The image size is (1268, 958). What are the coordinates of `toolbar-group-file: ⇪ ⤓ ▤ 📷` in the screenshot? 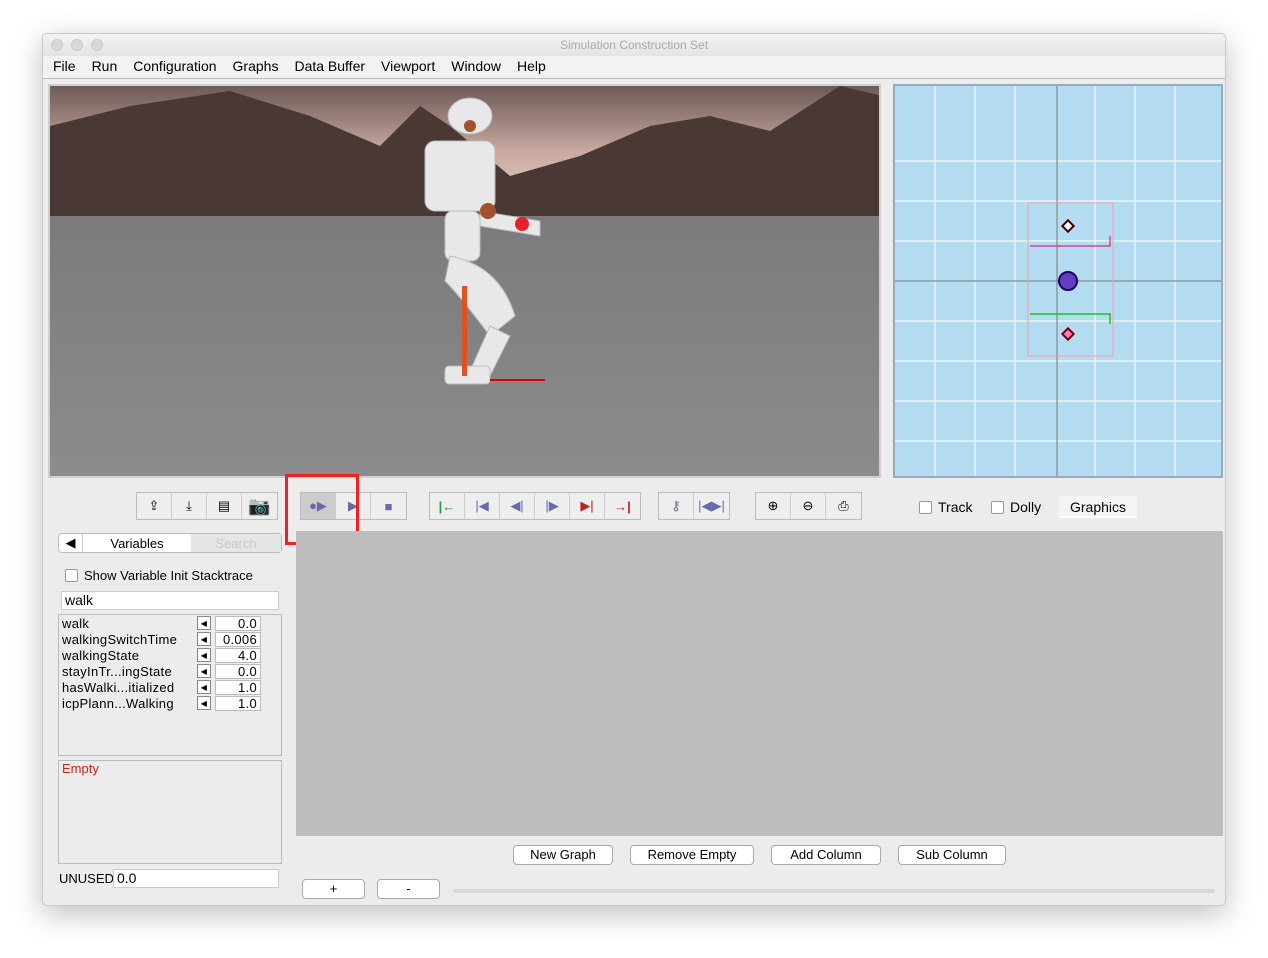 It's located at (207, 506).